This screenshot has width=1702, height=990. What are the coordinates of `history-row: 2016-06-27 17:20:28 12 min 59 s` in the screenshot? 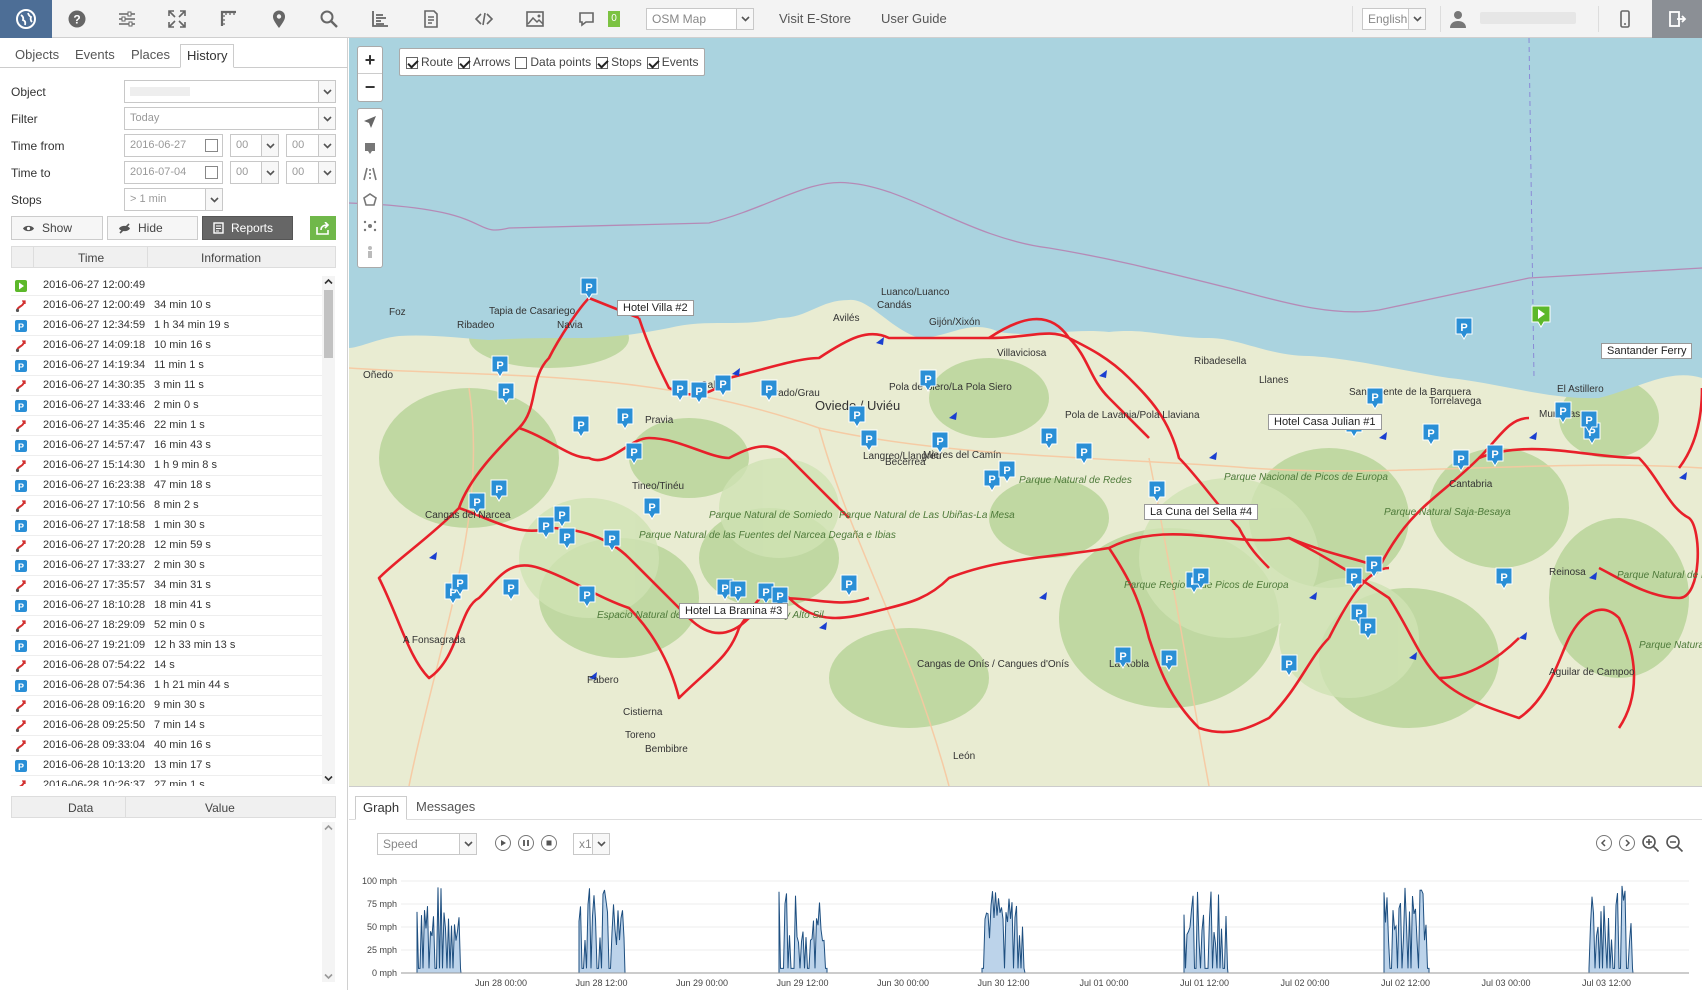 It's located at (167, 546).